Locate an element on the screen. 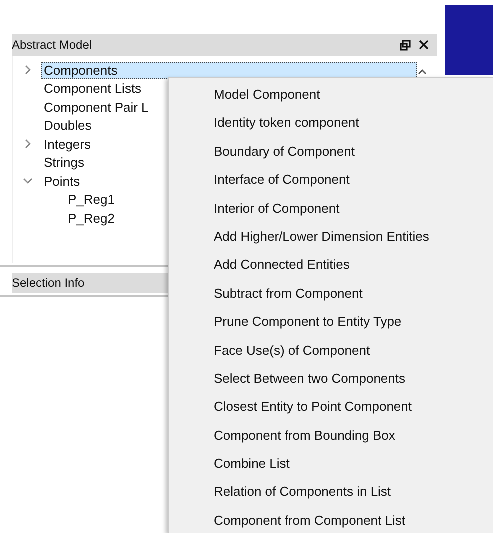  panel-title: Selection Info is located at coordinates (49, 283).